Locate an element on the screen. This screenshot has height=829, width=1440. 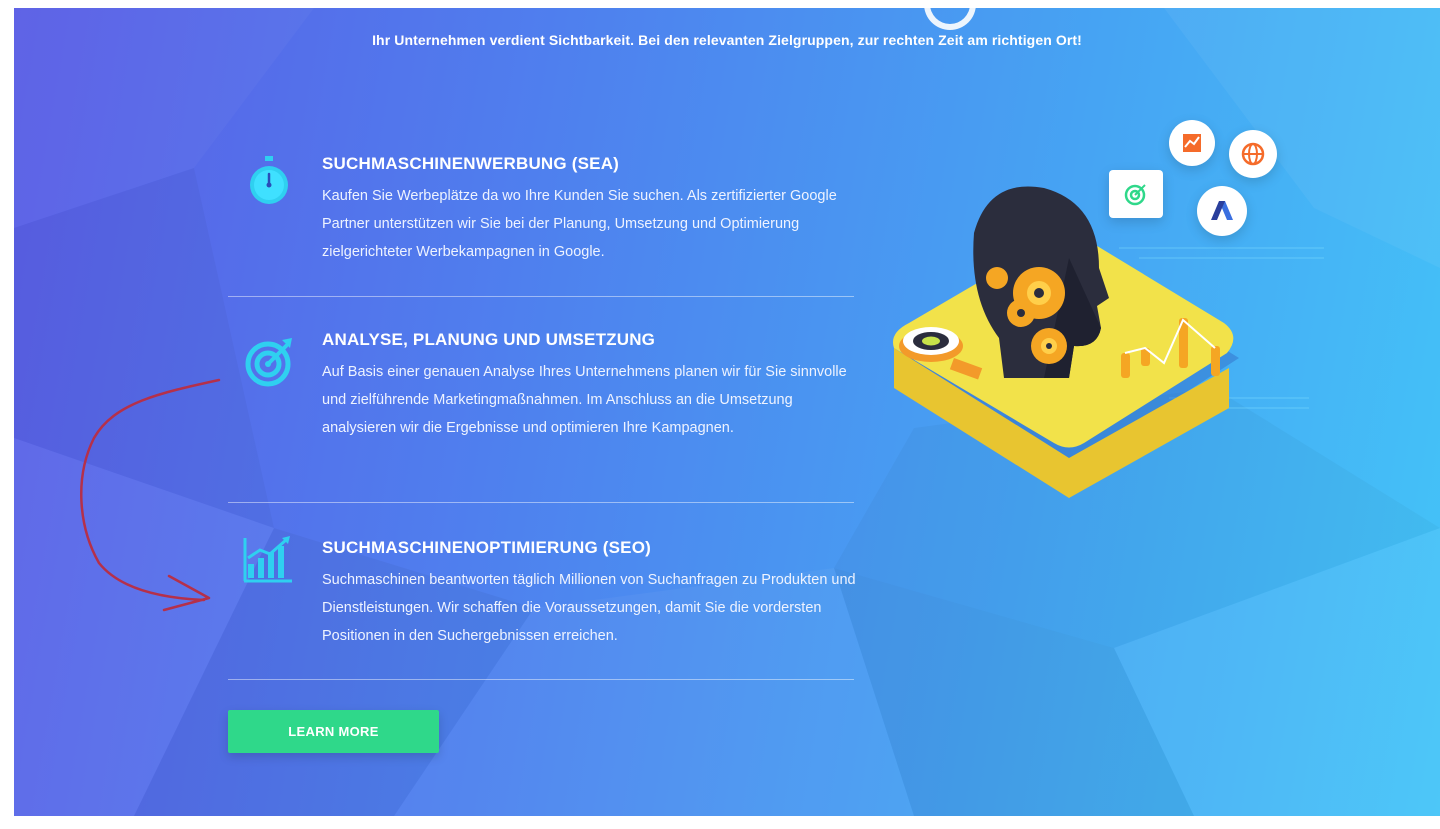
adwords-icon is located at coordinates (1222, 211).